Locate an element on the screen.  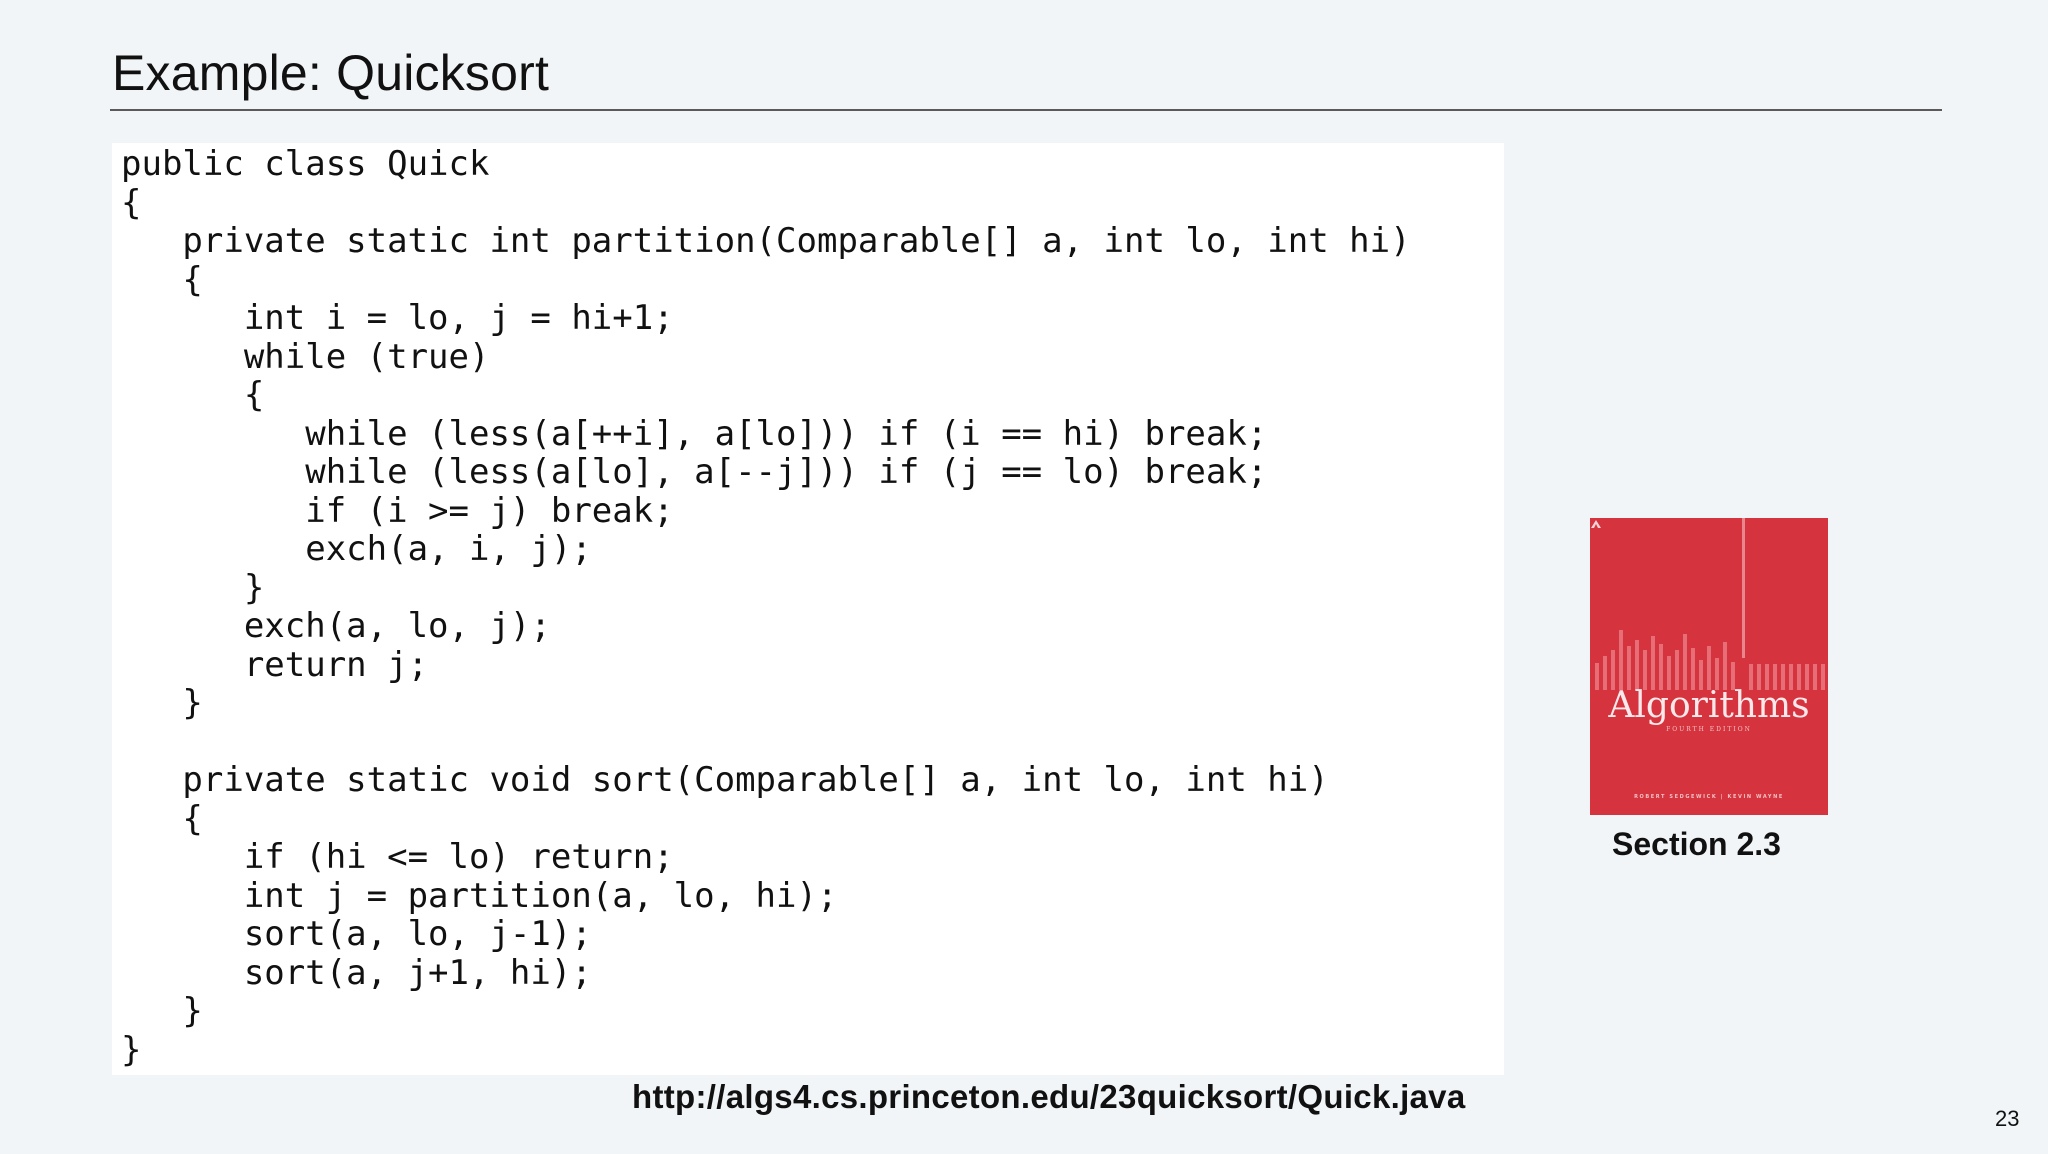
code-line: int j = partition(a, lo, hi); is located at coordinates (479, 895).